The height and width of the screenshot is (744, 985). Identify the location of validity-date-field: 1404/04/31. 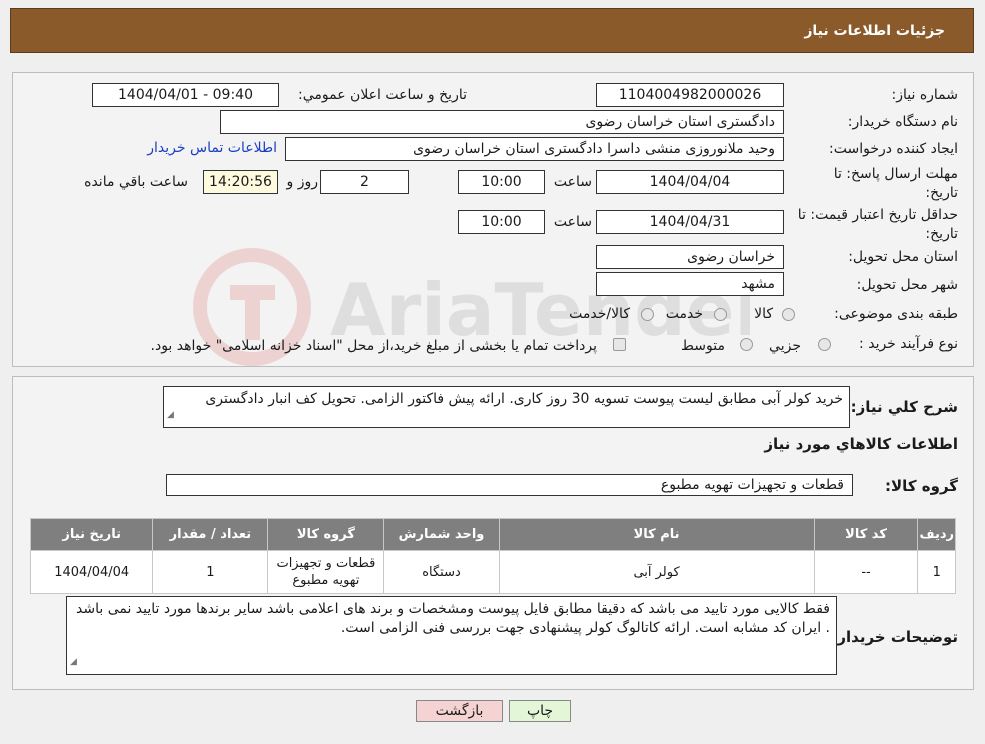
(690, 222).